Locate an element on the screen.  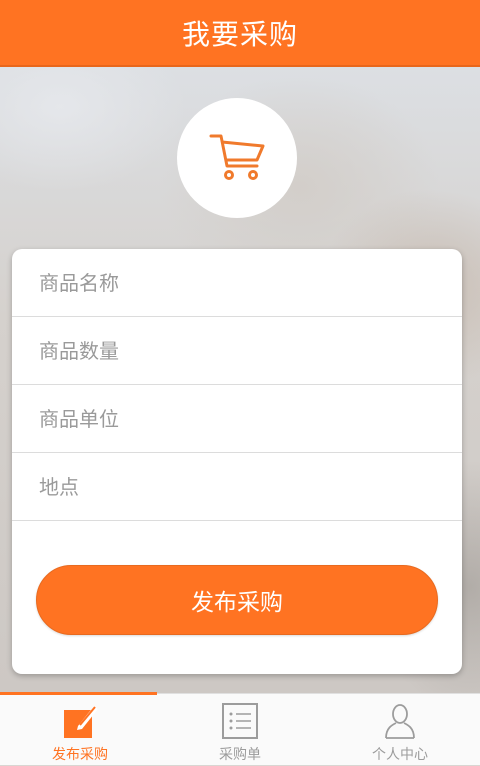
tab-label: 发布采购 is located at coordinates (80, 755).